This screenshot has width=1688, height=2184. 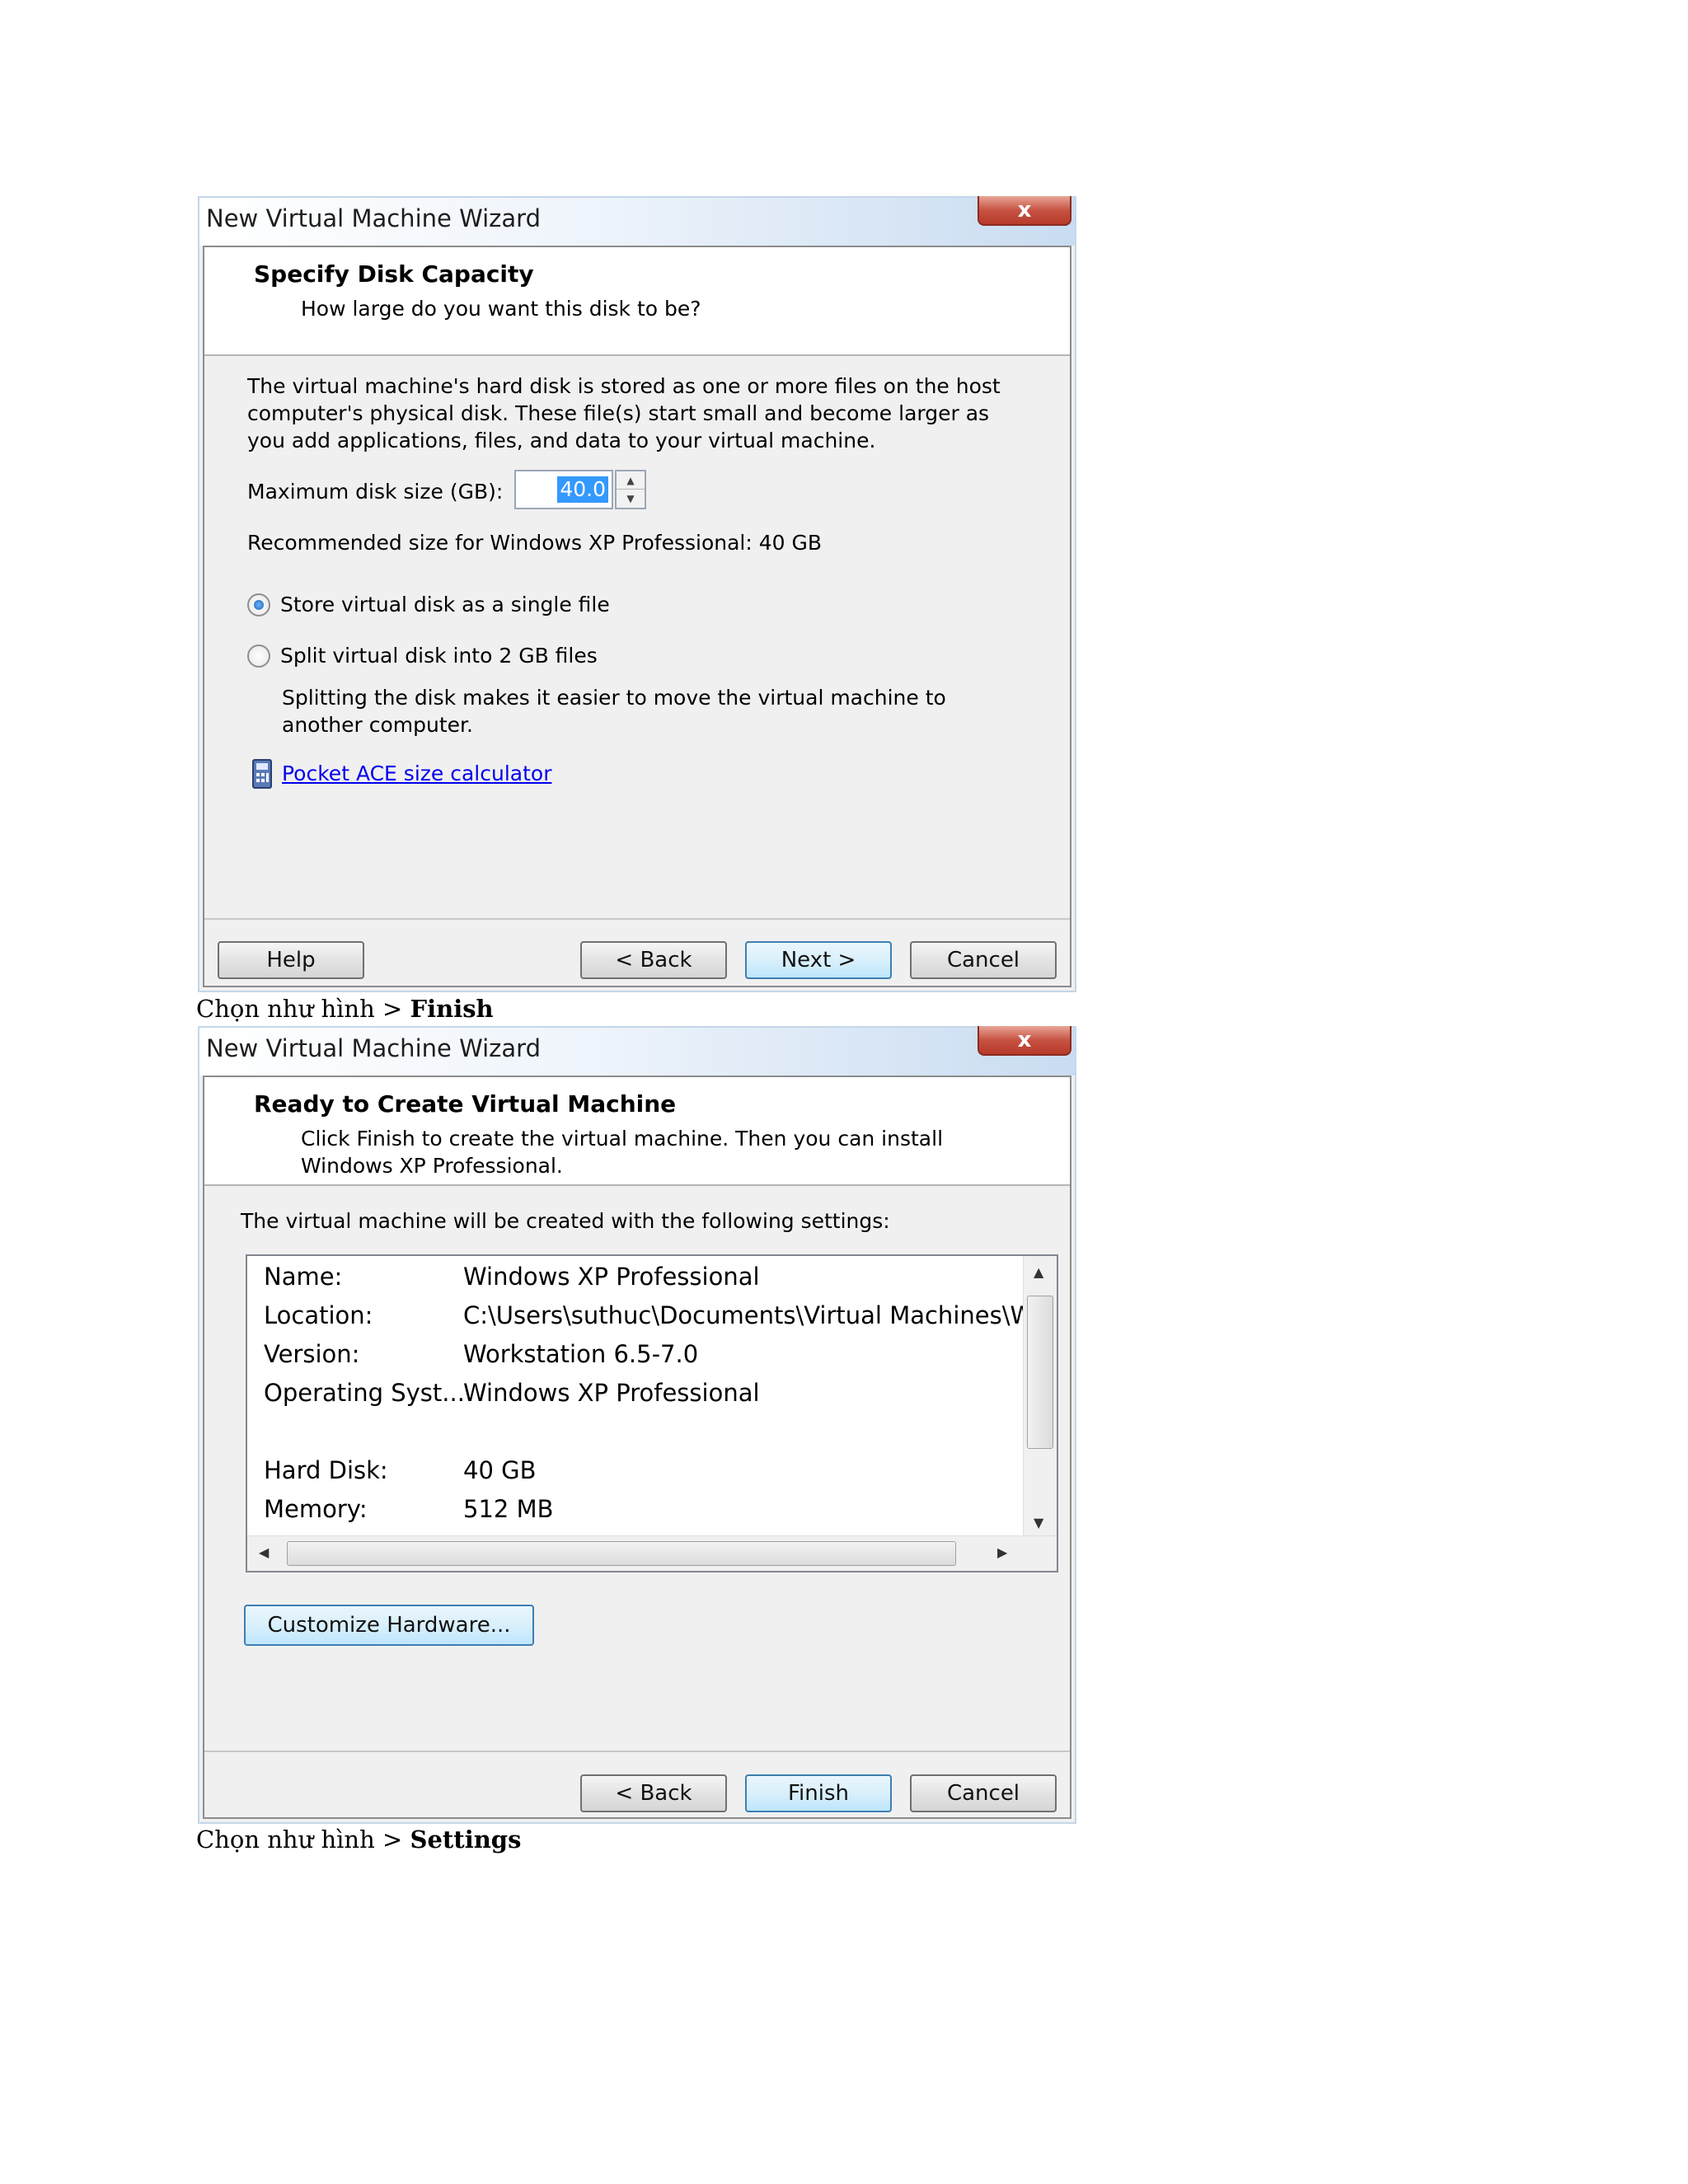 I want to click on page-title: Ready to Create Virtual Machine, so click(x=466, y=1104).